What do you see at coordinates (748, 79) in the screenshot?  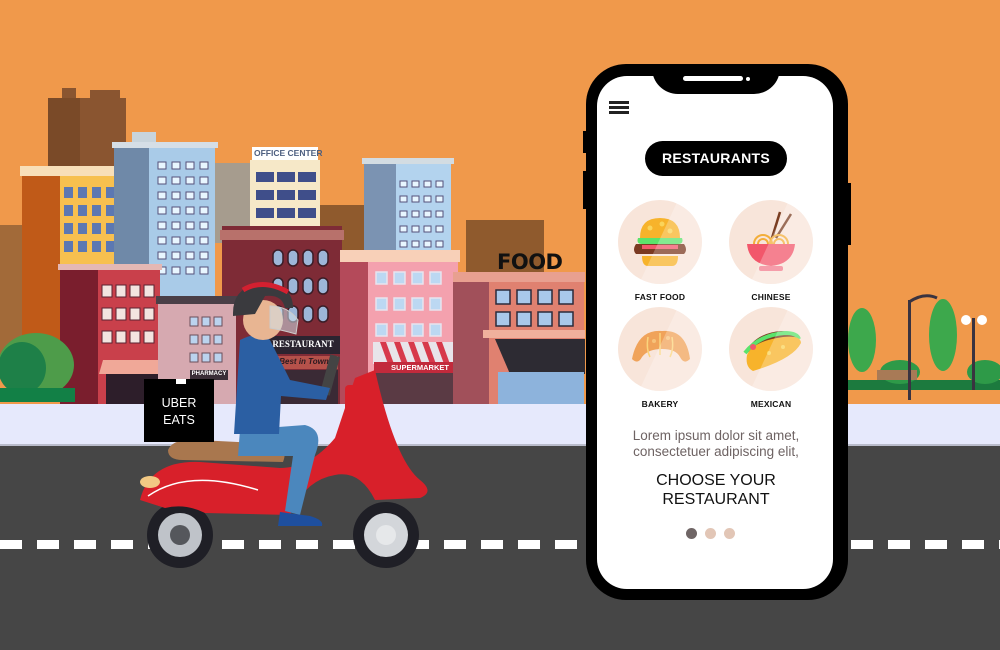 I see `phone-camera` at bounding box center [748, 79].